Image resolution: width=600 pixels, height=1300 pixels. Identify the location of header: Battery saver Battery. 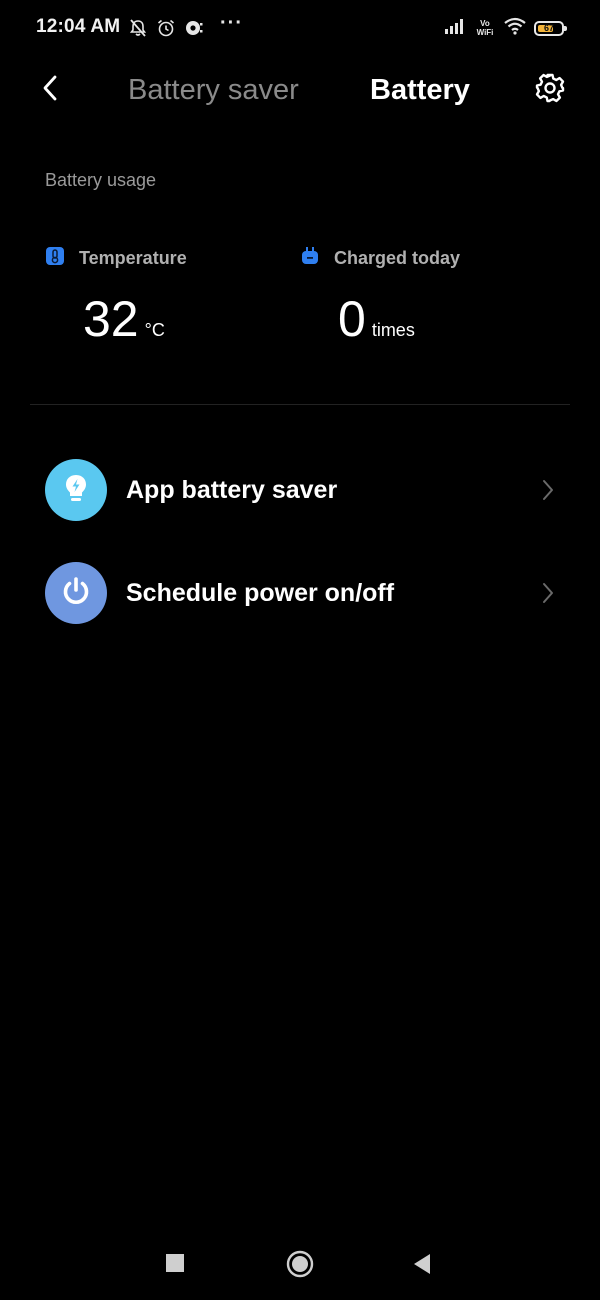
(300, 91).